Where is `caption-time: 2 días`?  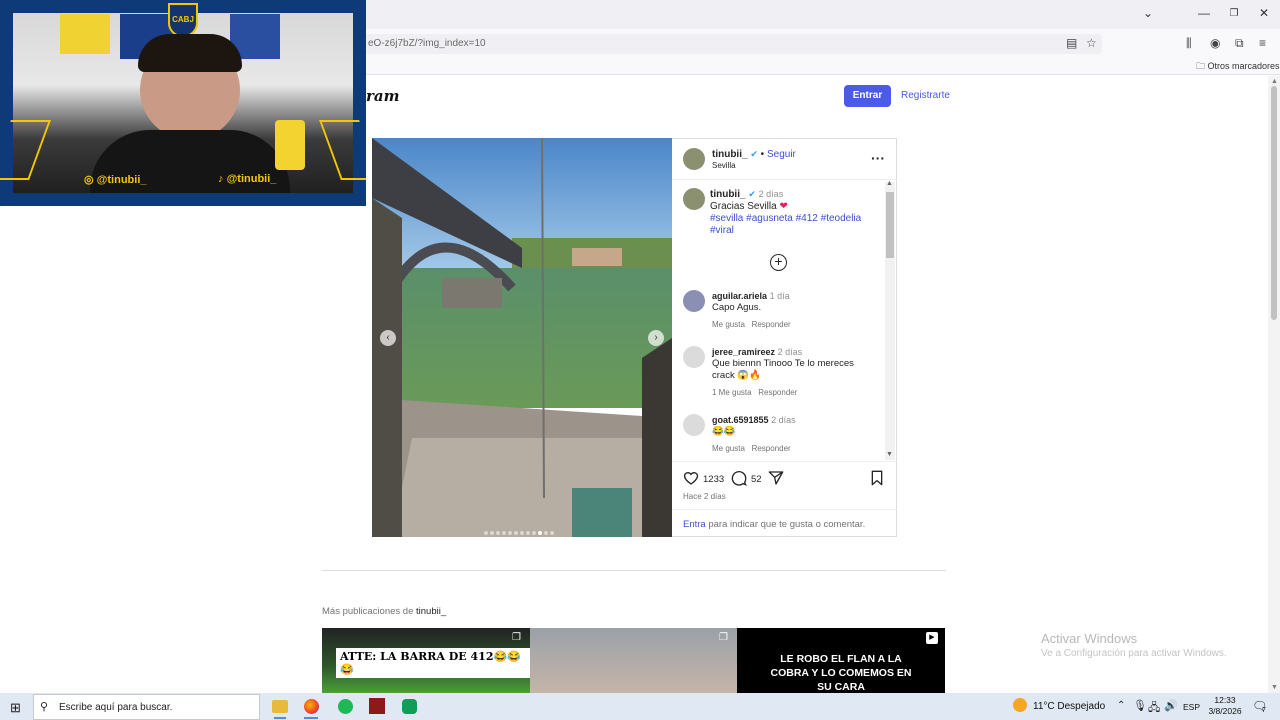 caption-time: 2 días is located at coordinates (771, 194).